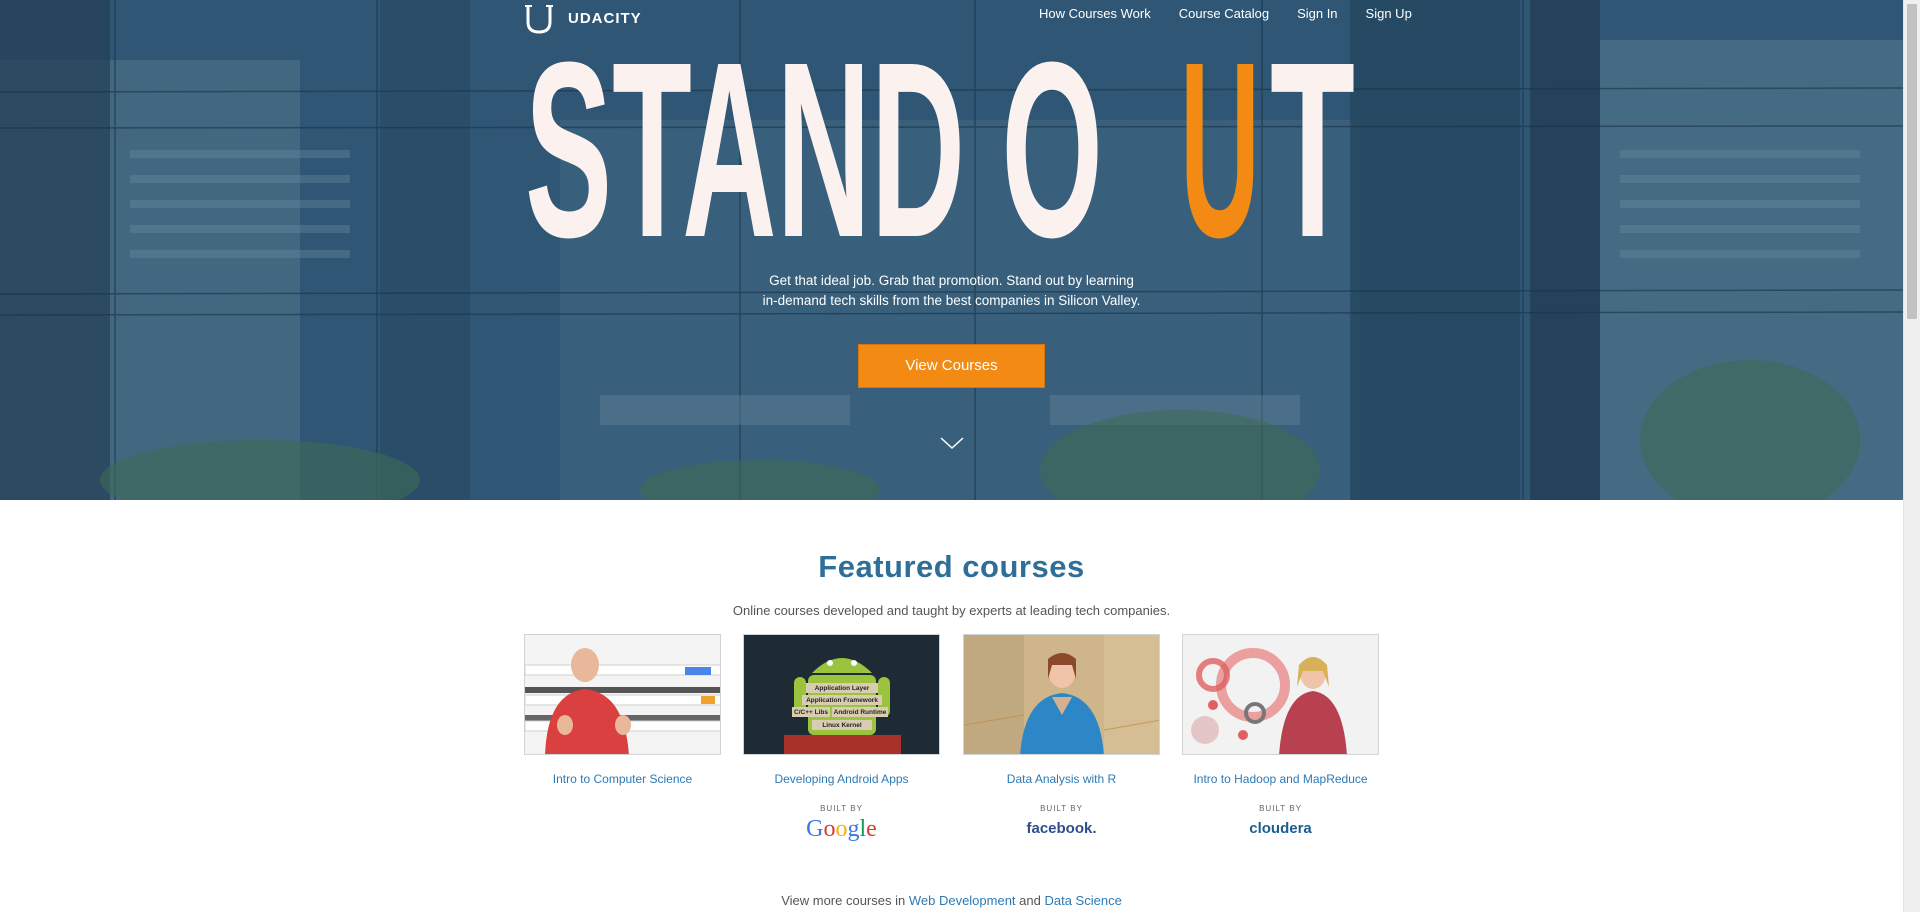  Describe the element at coordinates (951, 366) in the screenshot. I see `view-courses-button: View Courses` at that location.